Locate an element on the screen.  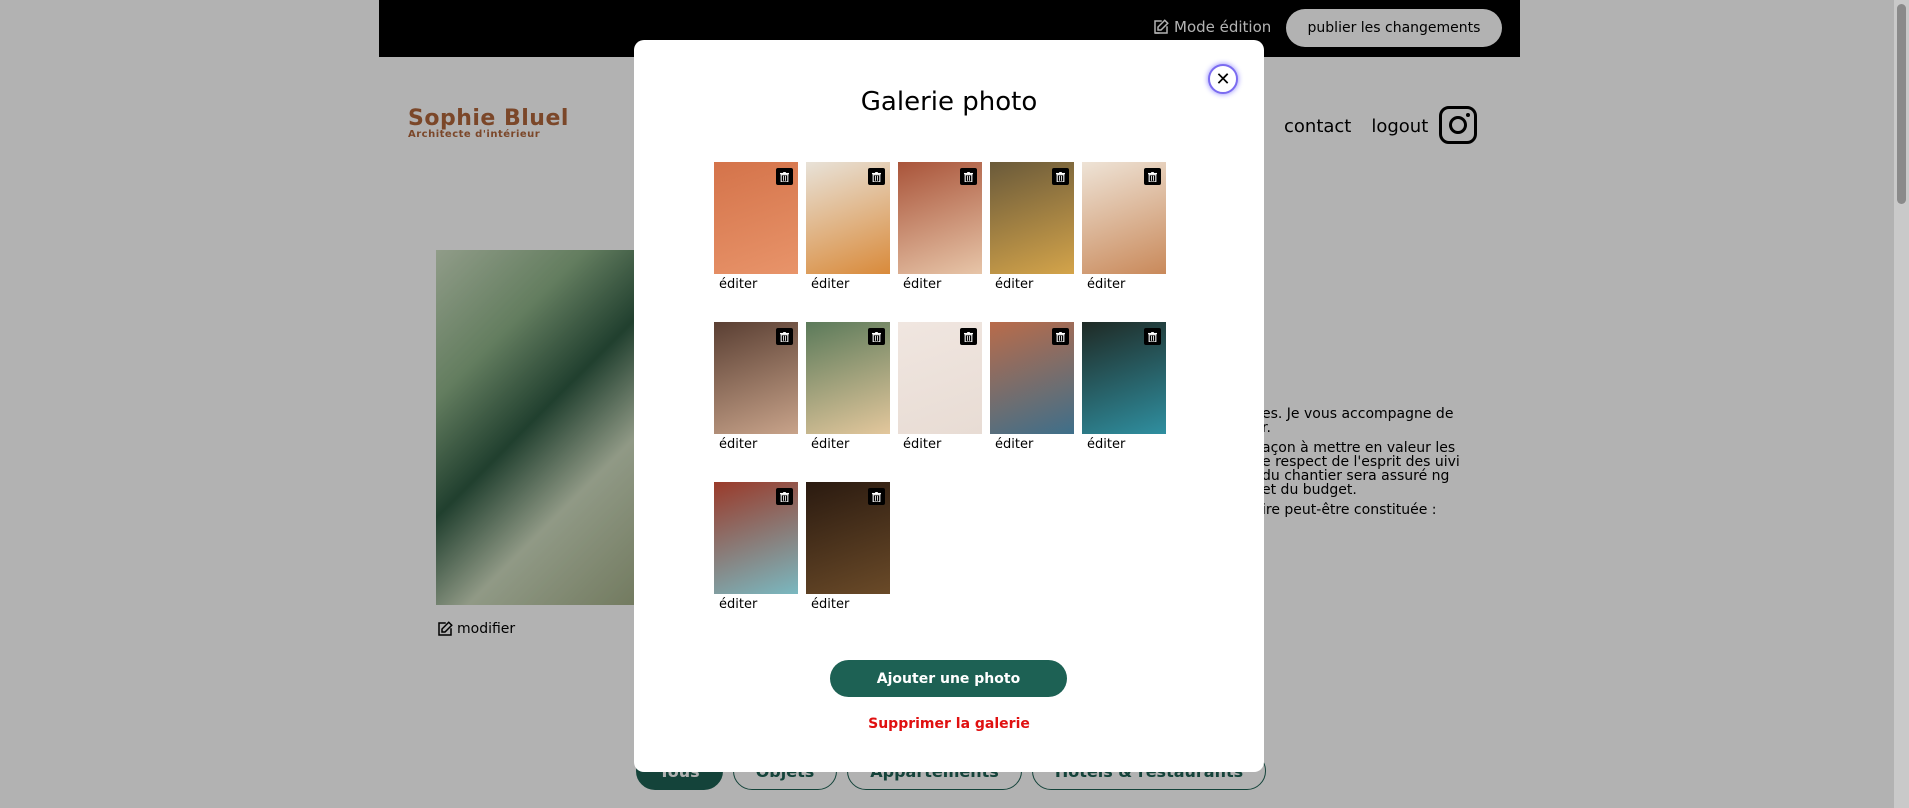
delete-gallery-label: Supprimer la galerie is located at coordinates (949, 724).